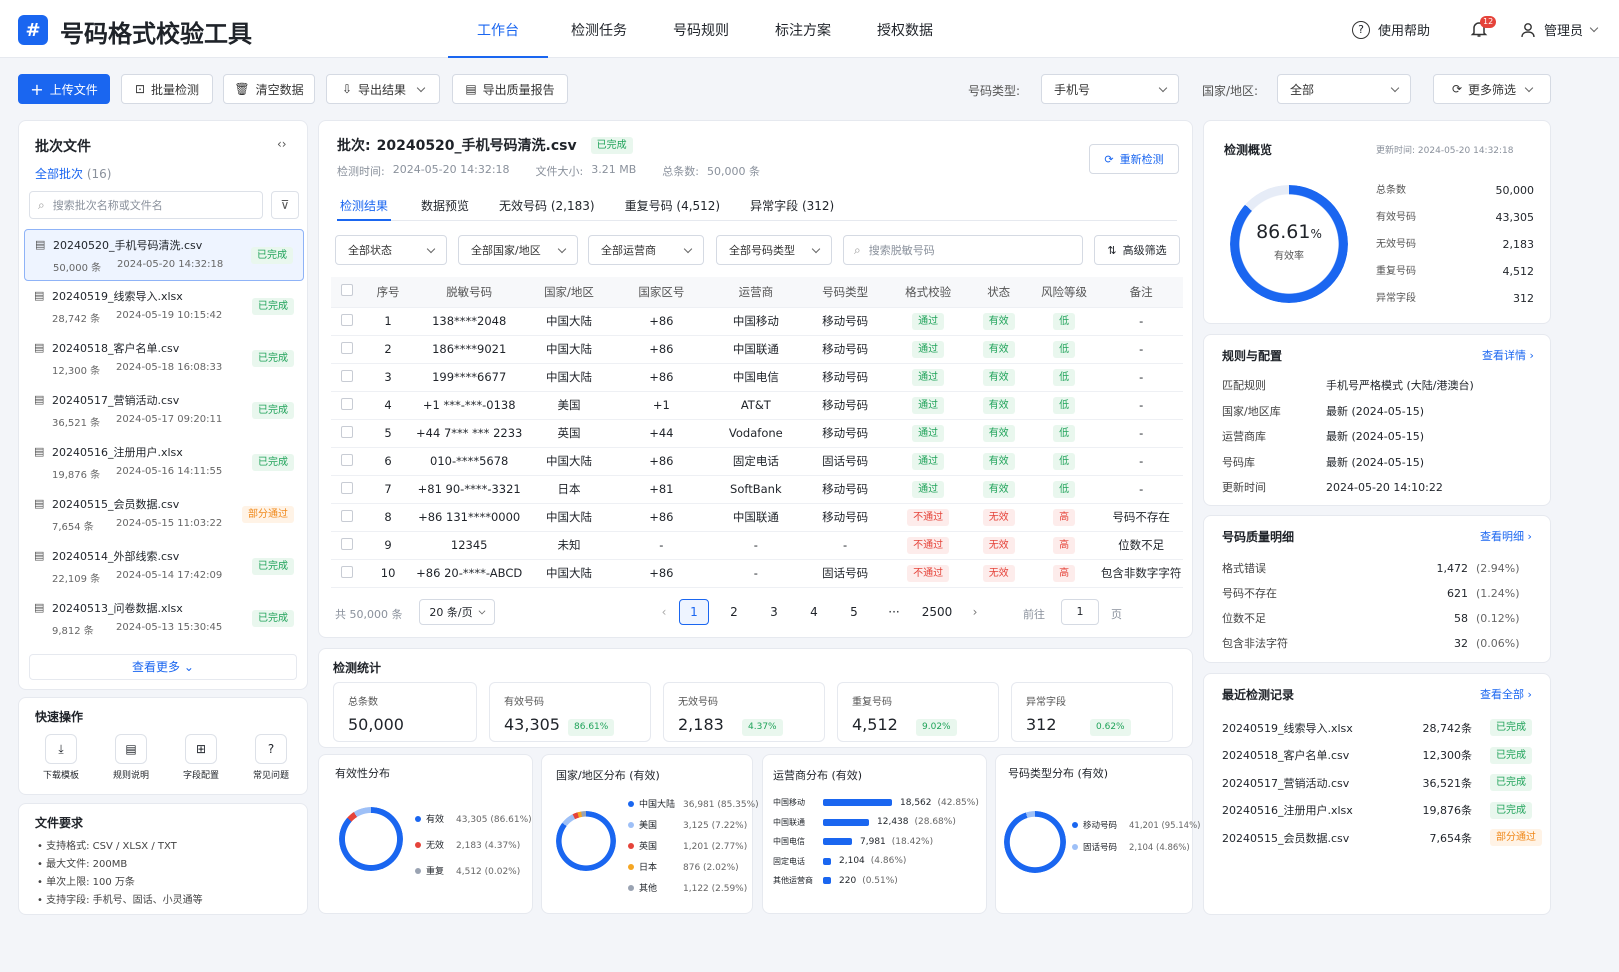 The height and width of the screenshot is (972, 1619). Describe the element at coordinates (599, 29) in the screenshot. I see `nav-tasks: 检测任务` at that location.